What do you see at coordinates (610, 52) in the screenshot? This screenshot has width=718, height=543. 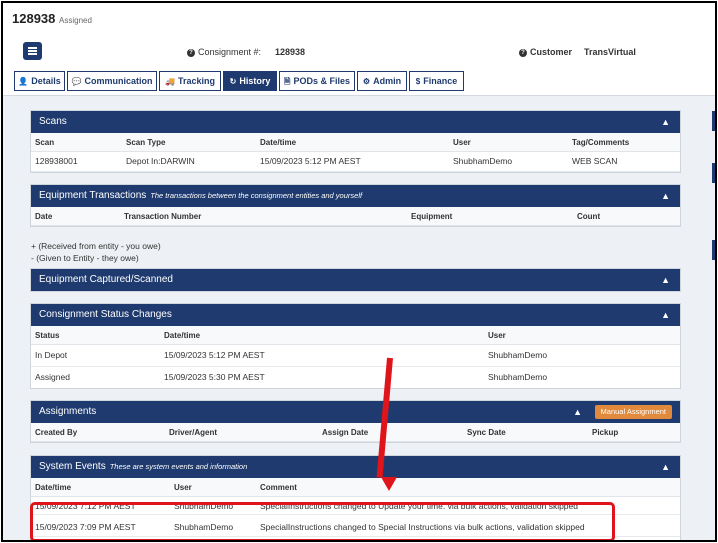 I see `customer-value: TransVirtual` at bounding box center [610, 52].